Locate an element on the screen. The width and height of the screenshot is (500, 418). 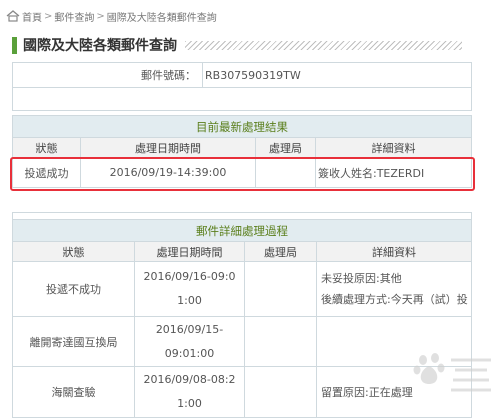
history-status: 離開寄達國互換局 is located at coordinates (73, 341).